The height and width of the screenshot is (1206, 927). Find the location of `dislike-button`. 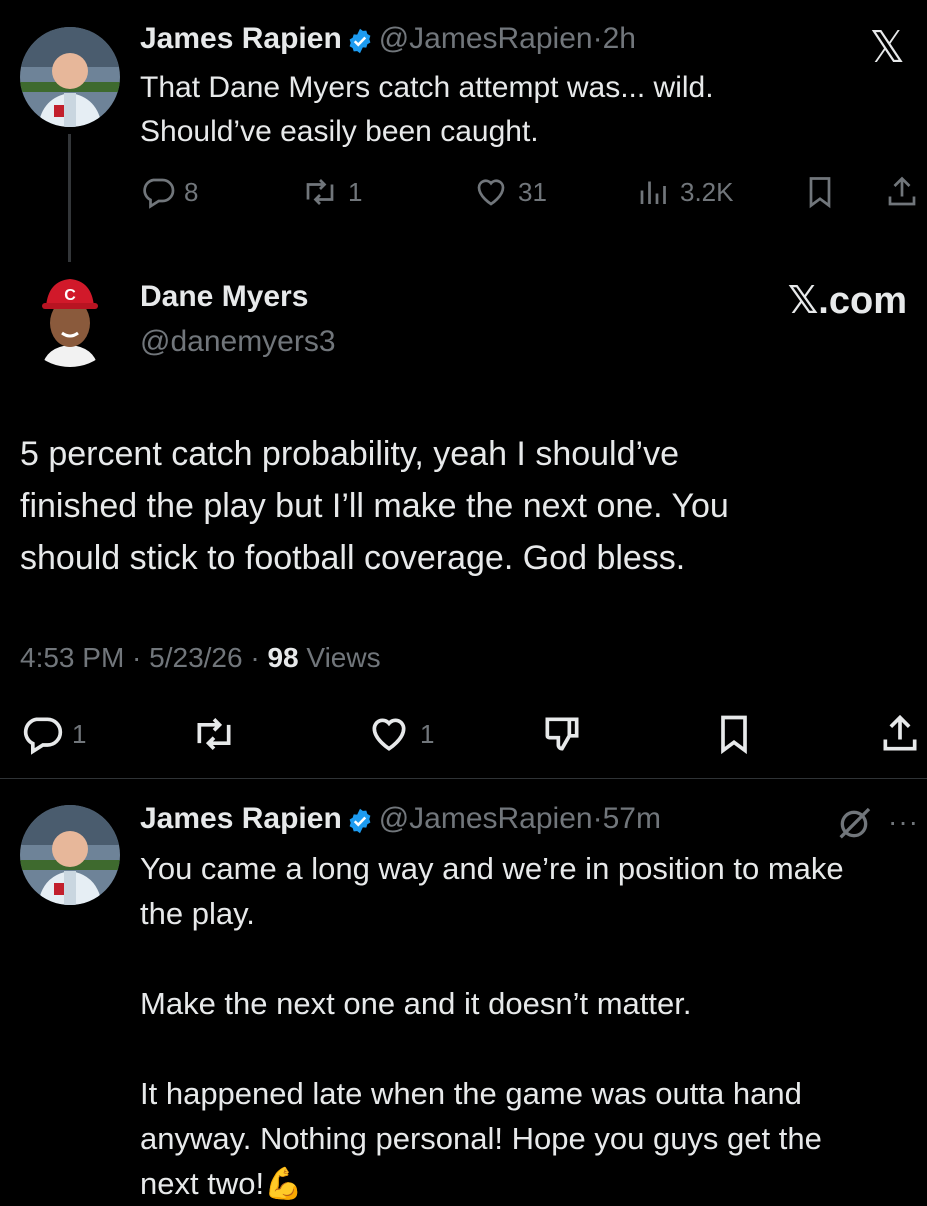

dislike-button is located at coordinates (562, 734).